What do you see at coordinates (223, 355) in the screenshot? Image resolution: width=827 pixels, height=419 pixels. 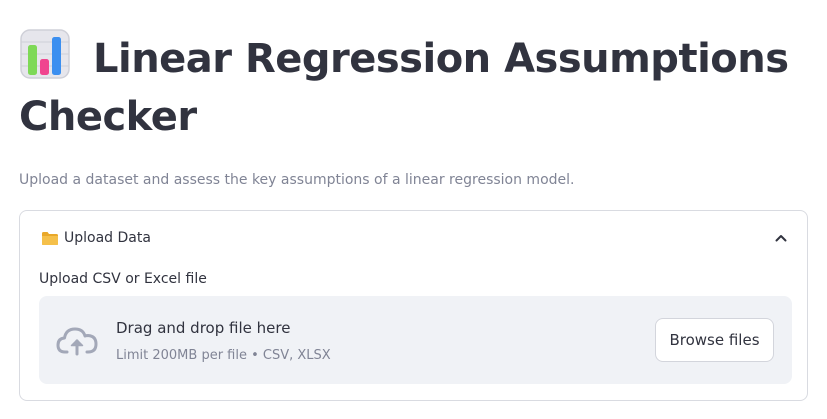 I see `file-limit-text: Limit 200MB per file • CSV, XLSX` at bounding box center [223, 355].